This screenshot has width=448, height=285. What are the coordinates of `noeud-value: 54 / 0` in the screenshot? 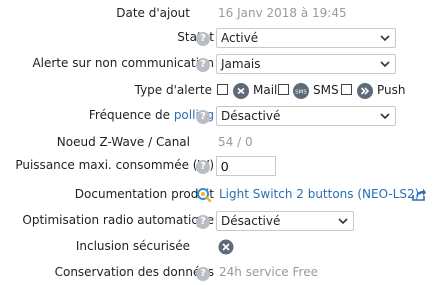 It's located at (235, 142).